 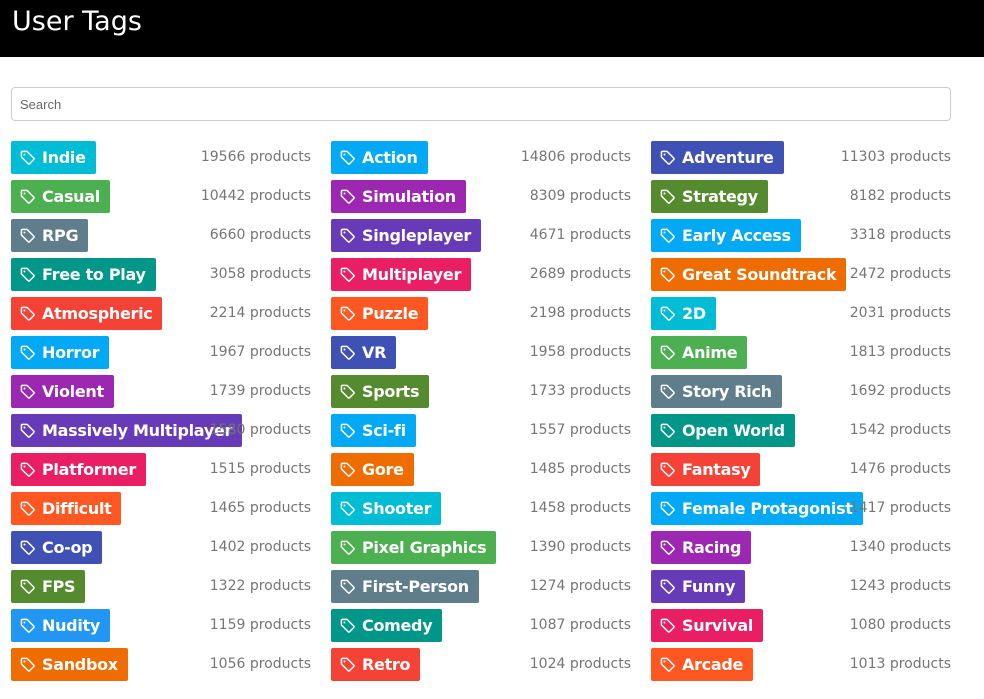 What do you see at coordinates (386, 508) in the screenshot?
I see `tag-button: Shooter` at bounding box center [386, 508].